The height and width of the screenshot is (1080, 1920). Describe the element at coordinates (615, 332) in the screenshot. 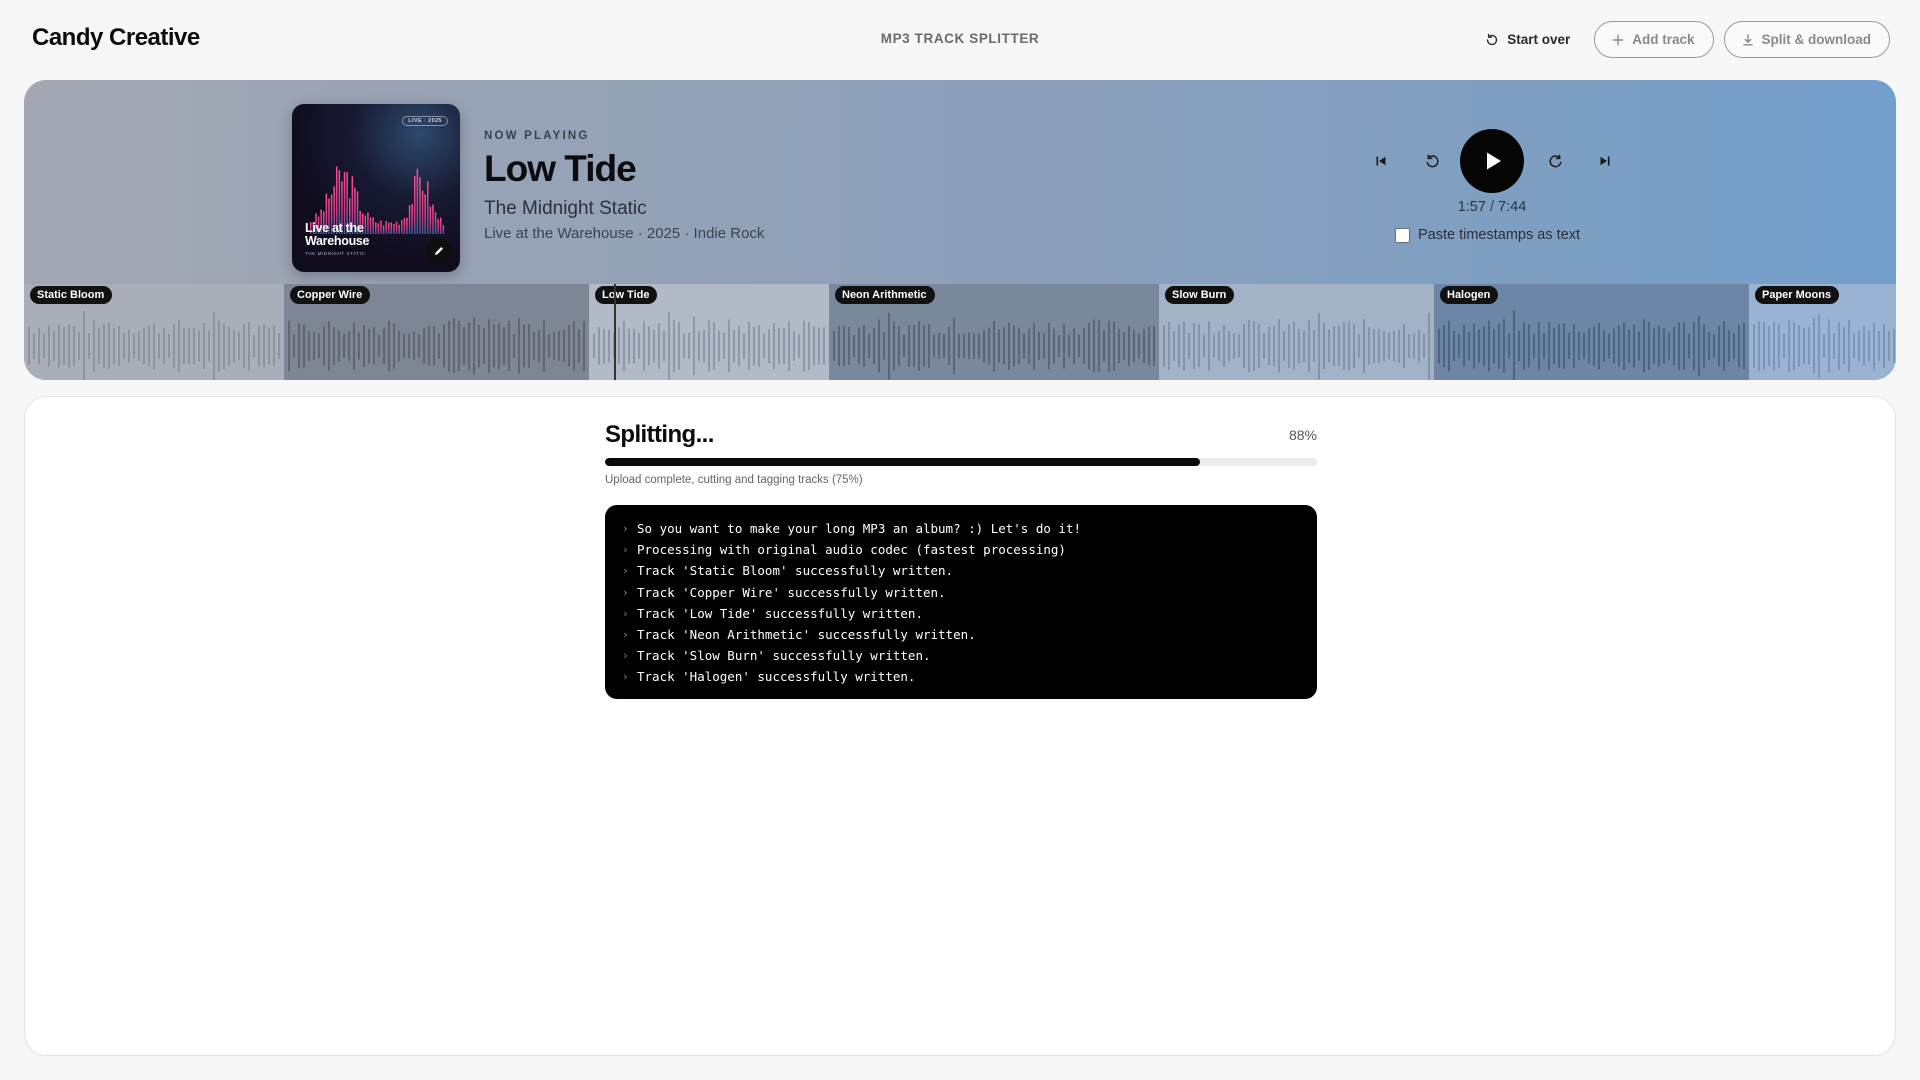

I see `playhead` at that location.